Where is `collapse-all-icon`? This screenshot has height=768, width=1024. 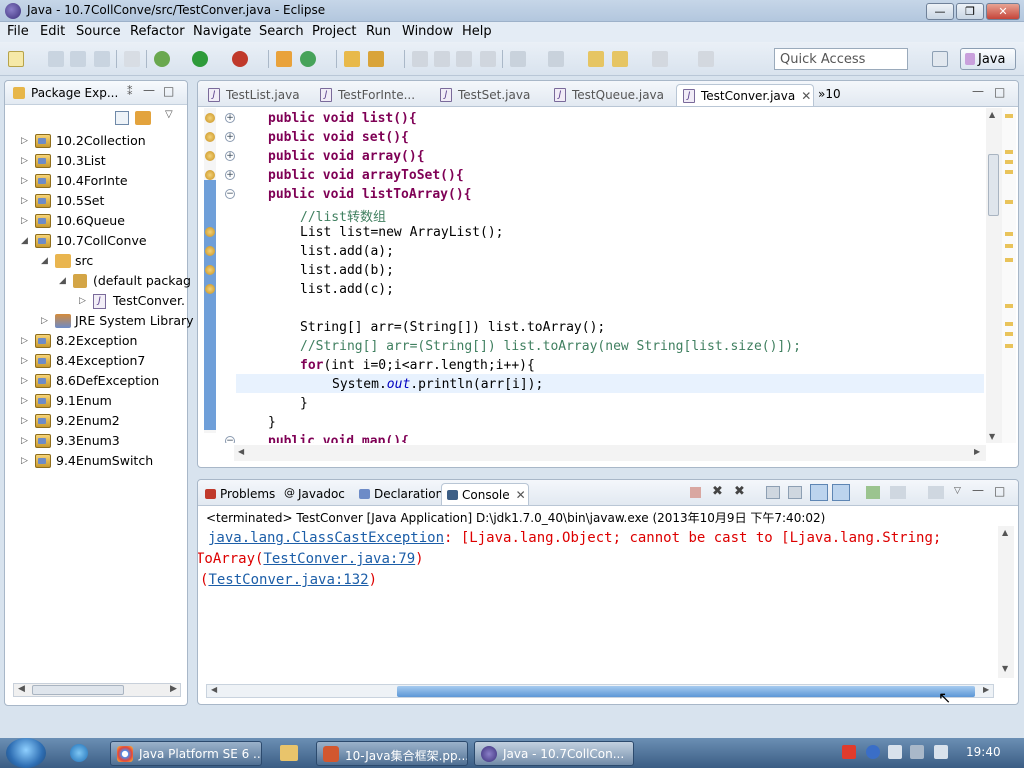 collapse-all-icon is located at coordinates (122, 118).